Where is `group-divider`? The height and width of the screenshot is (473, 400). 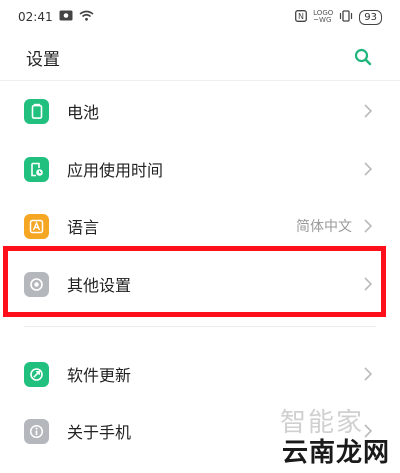 group-divider is located at coordinates (200, 326).